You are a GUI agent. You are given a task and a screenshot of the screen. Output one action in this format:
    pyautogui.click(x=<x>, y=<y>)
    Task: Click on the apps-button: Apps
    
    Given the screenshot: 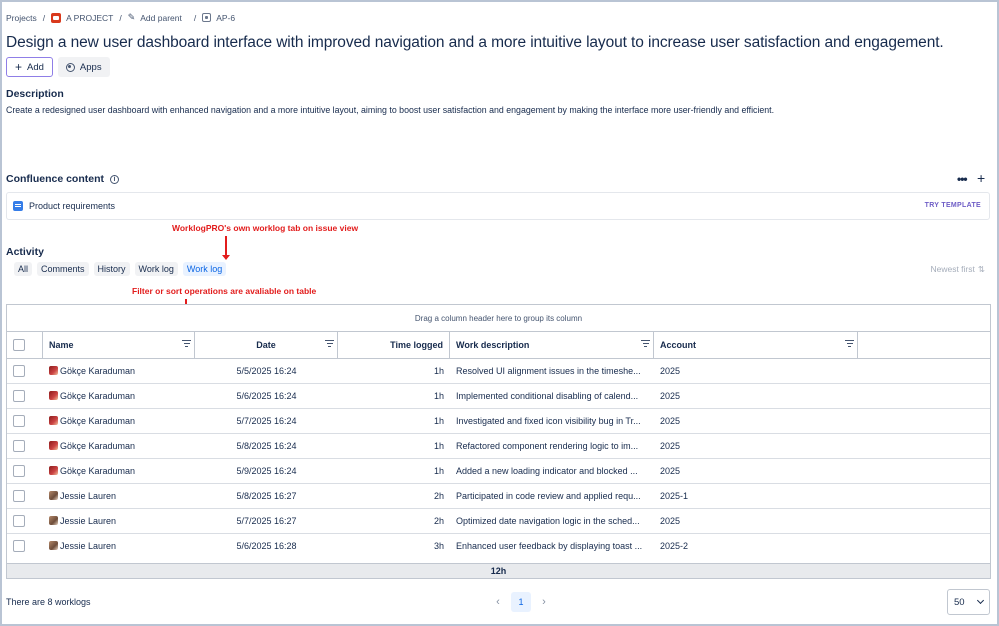 What is the action you would take?
    pyautogui.click(x=83, y=67)
    